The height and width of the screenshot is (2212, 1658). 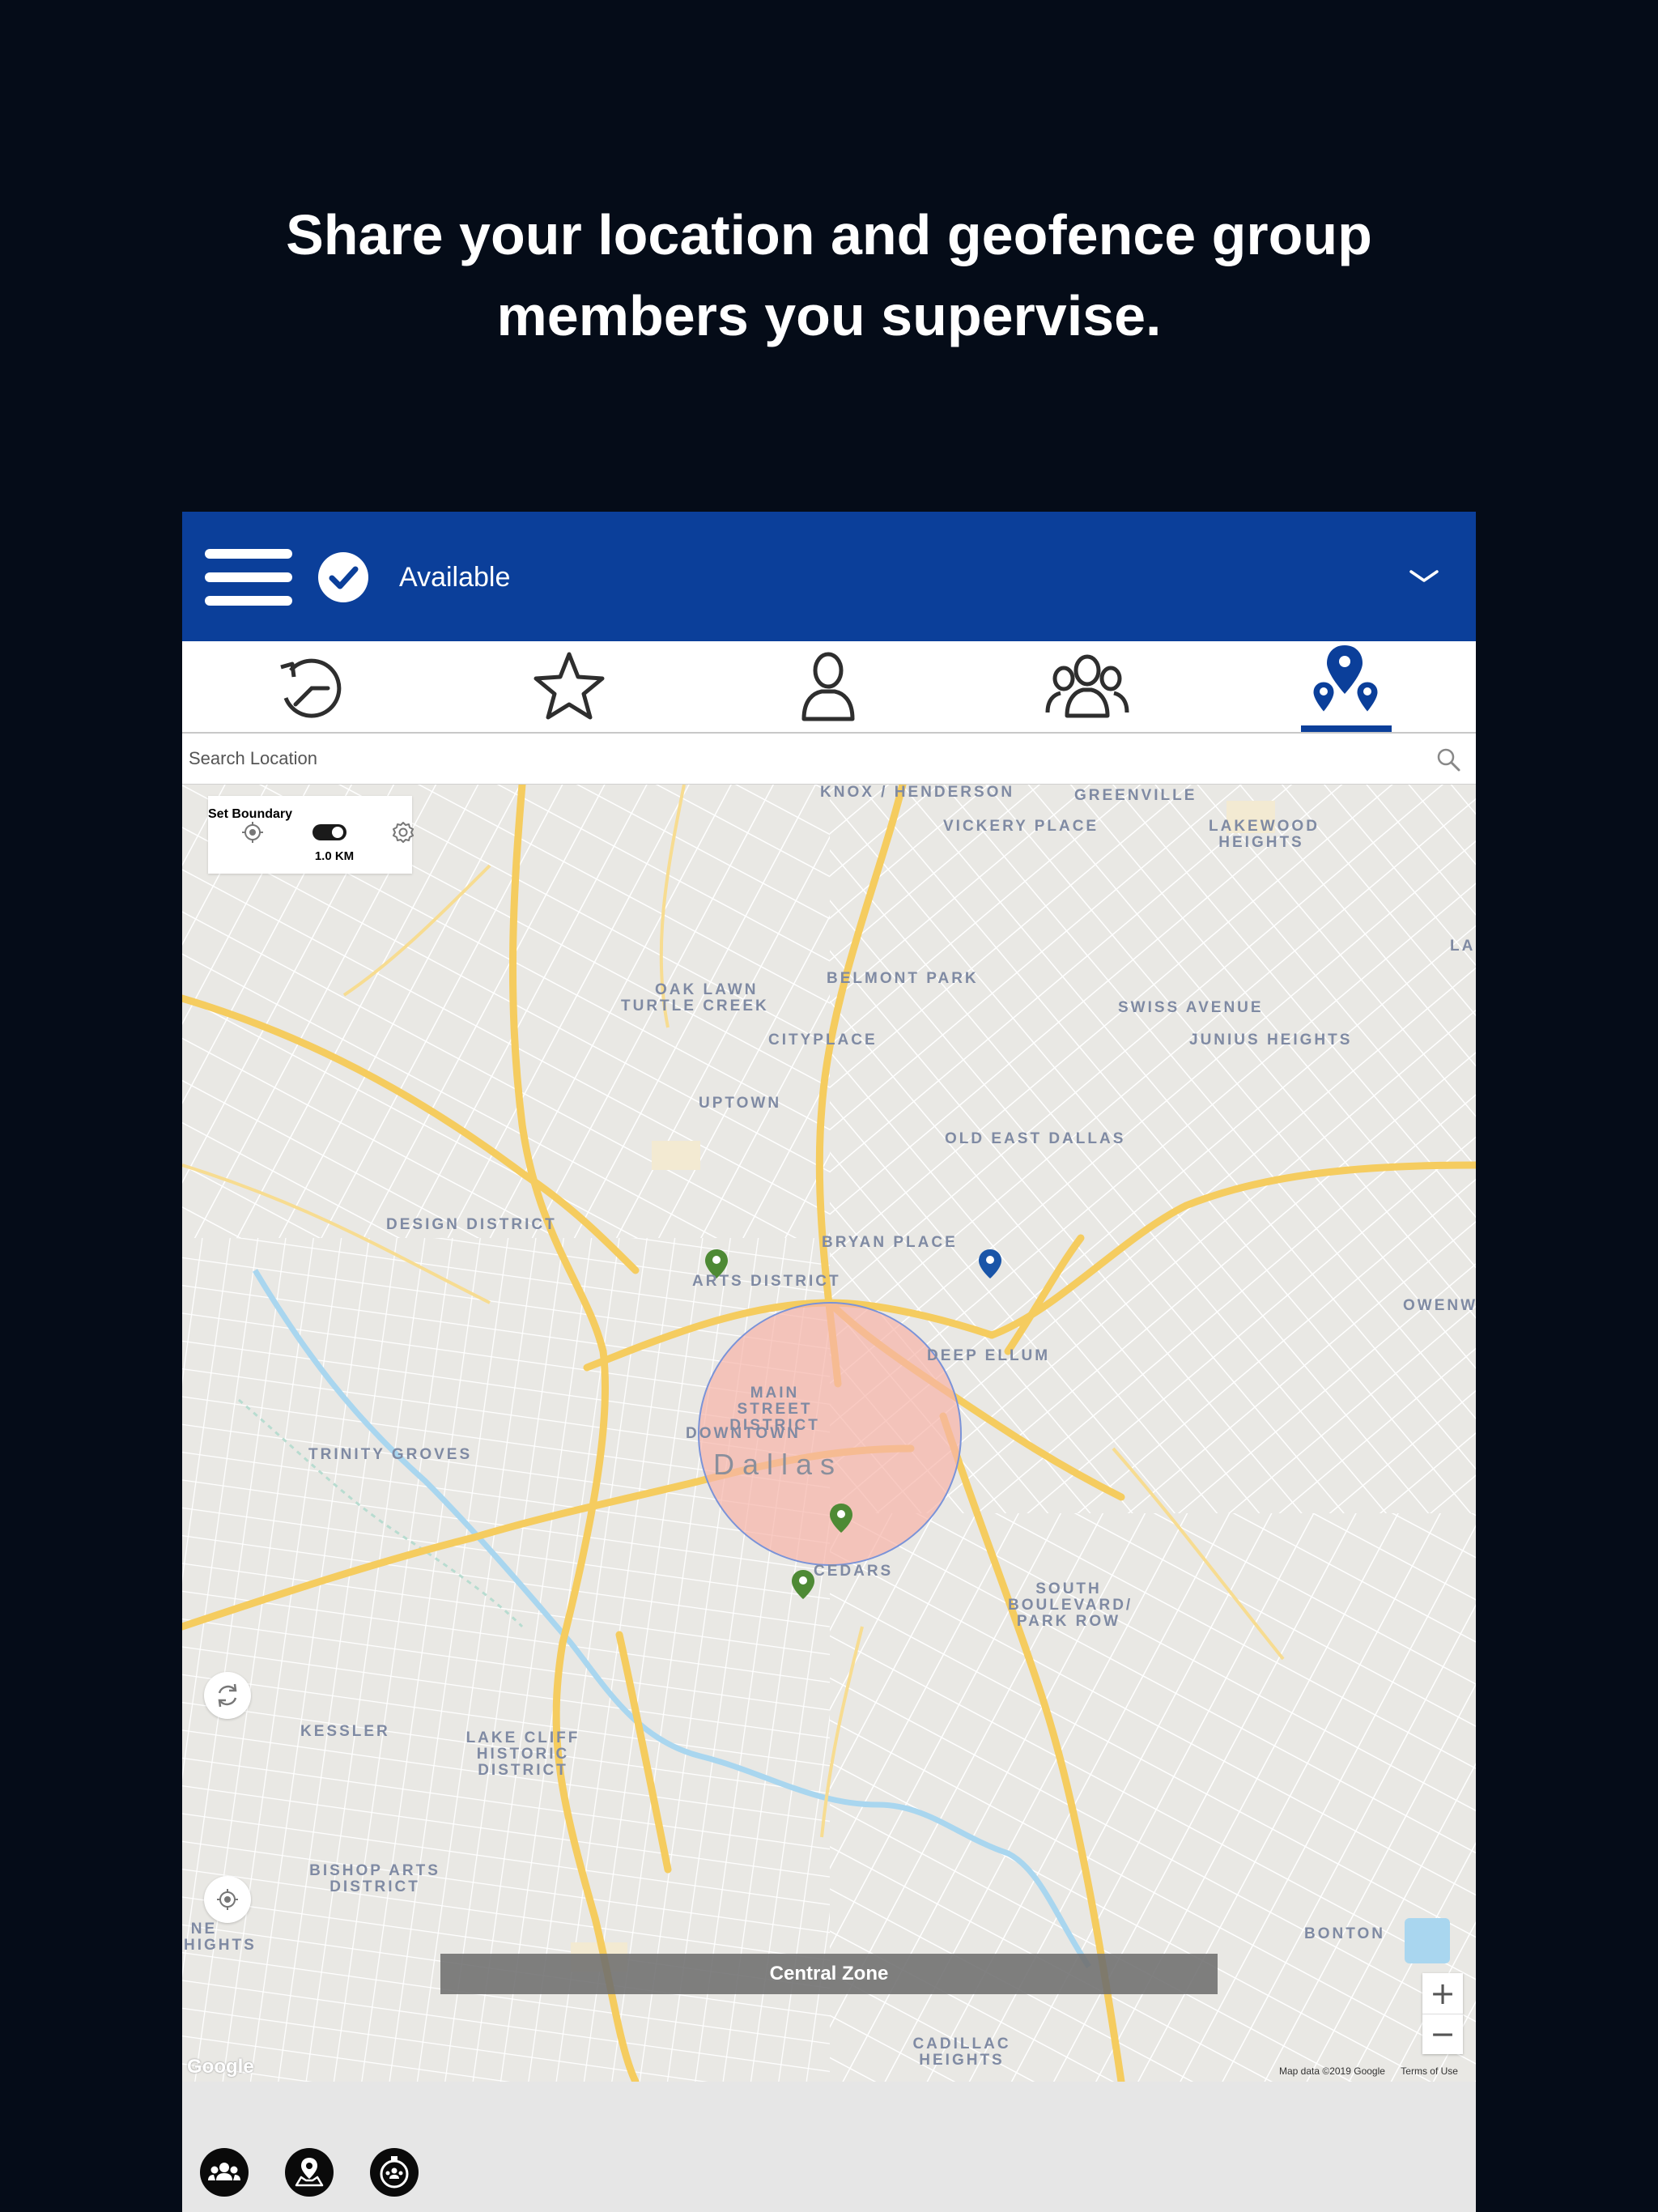 I want to click on neighborhood-label: SWISS AVENUE, so click(x=1191, y=1008).